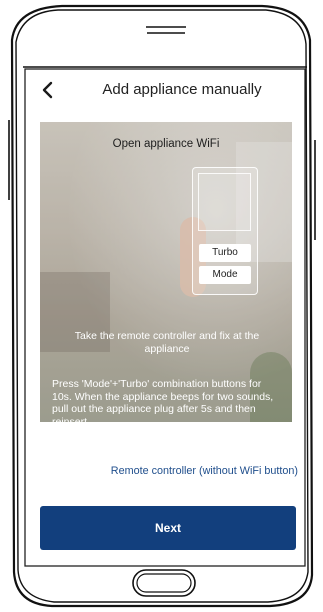  What do you see at coordinates (162, 471) in the screenshot?
I see `remote-without-wifi-link: Remote controller (without WiFi button)` at bounding box center [162, 471].